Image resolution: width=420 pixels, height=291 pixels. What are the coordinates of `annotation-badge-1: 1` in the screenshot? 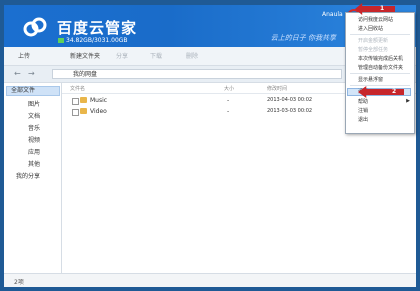 It's located at (382, 8).